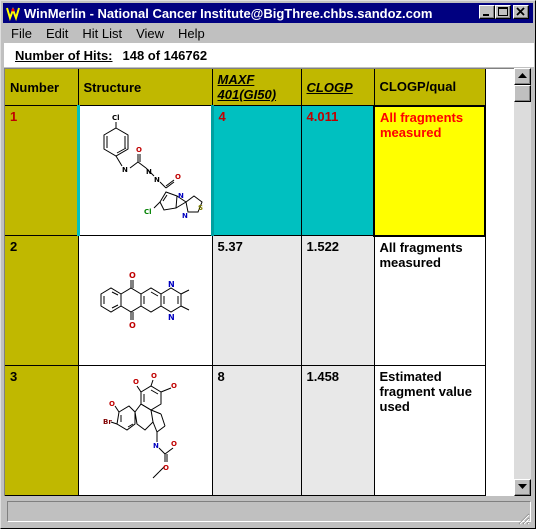  Describe the element at coordinates (145, 87) in the screenshot. I see `header-structure: Structure` at that location.